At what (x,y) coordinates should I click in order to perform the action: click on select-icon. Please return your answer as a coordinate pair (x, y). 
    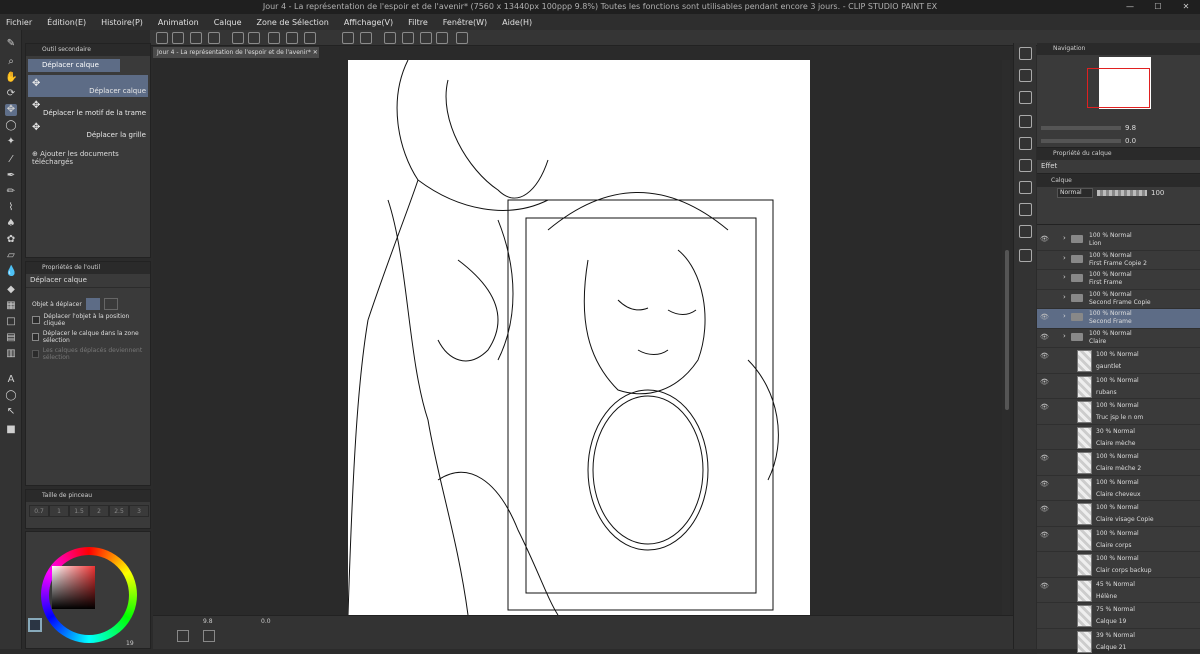
    Looking at the image, I should click on (348, 38).